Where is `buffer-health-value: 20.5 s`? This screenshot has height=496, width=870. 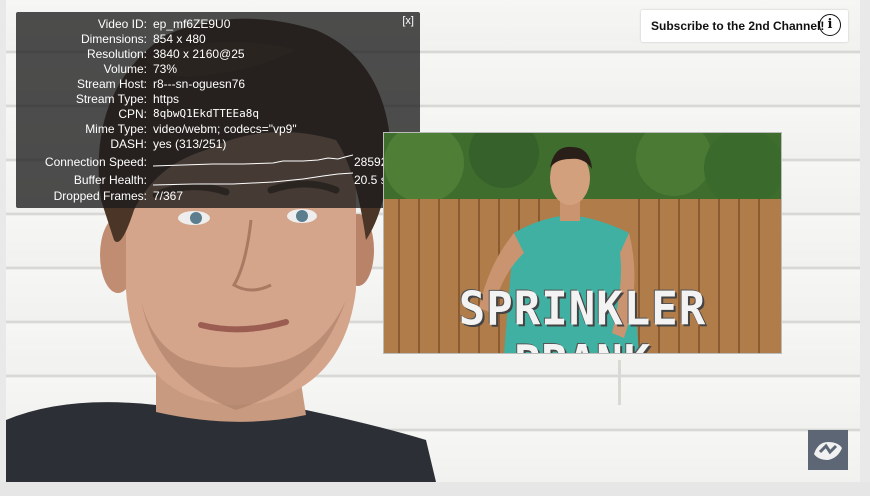 buffer-health-value: 20.5 s is located at coordinates (370, 180).